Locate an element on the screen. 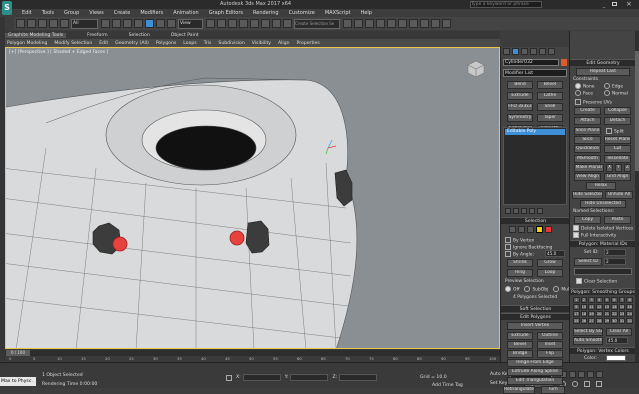  smoothing-group-button: 7 is located at coordinates (622, 300).